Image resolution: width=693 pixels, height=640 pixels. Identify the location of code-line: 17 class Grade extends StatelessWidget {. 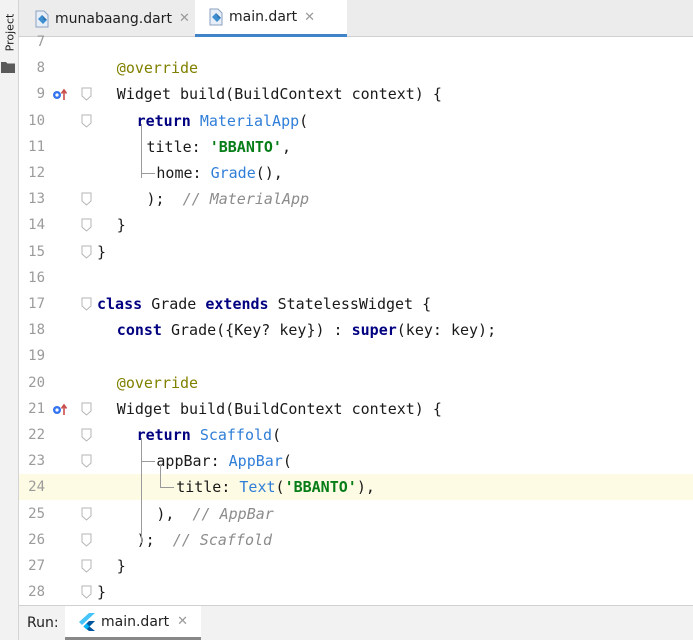
(356, 304).